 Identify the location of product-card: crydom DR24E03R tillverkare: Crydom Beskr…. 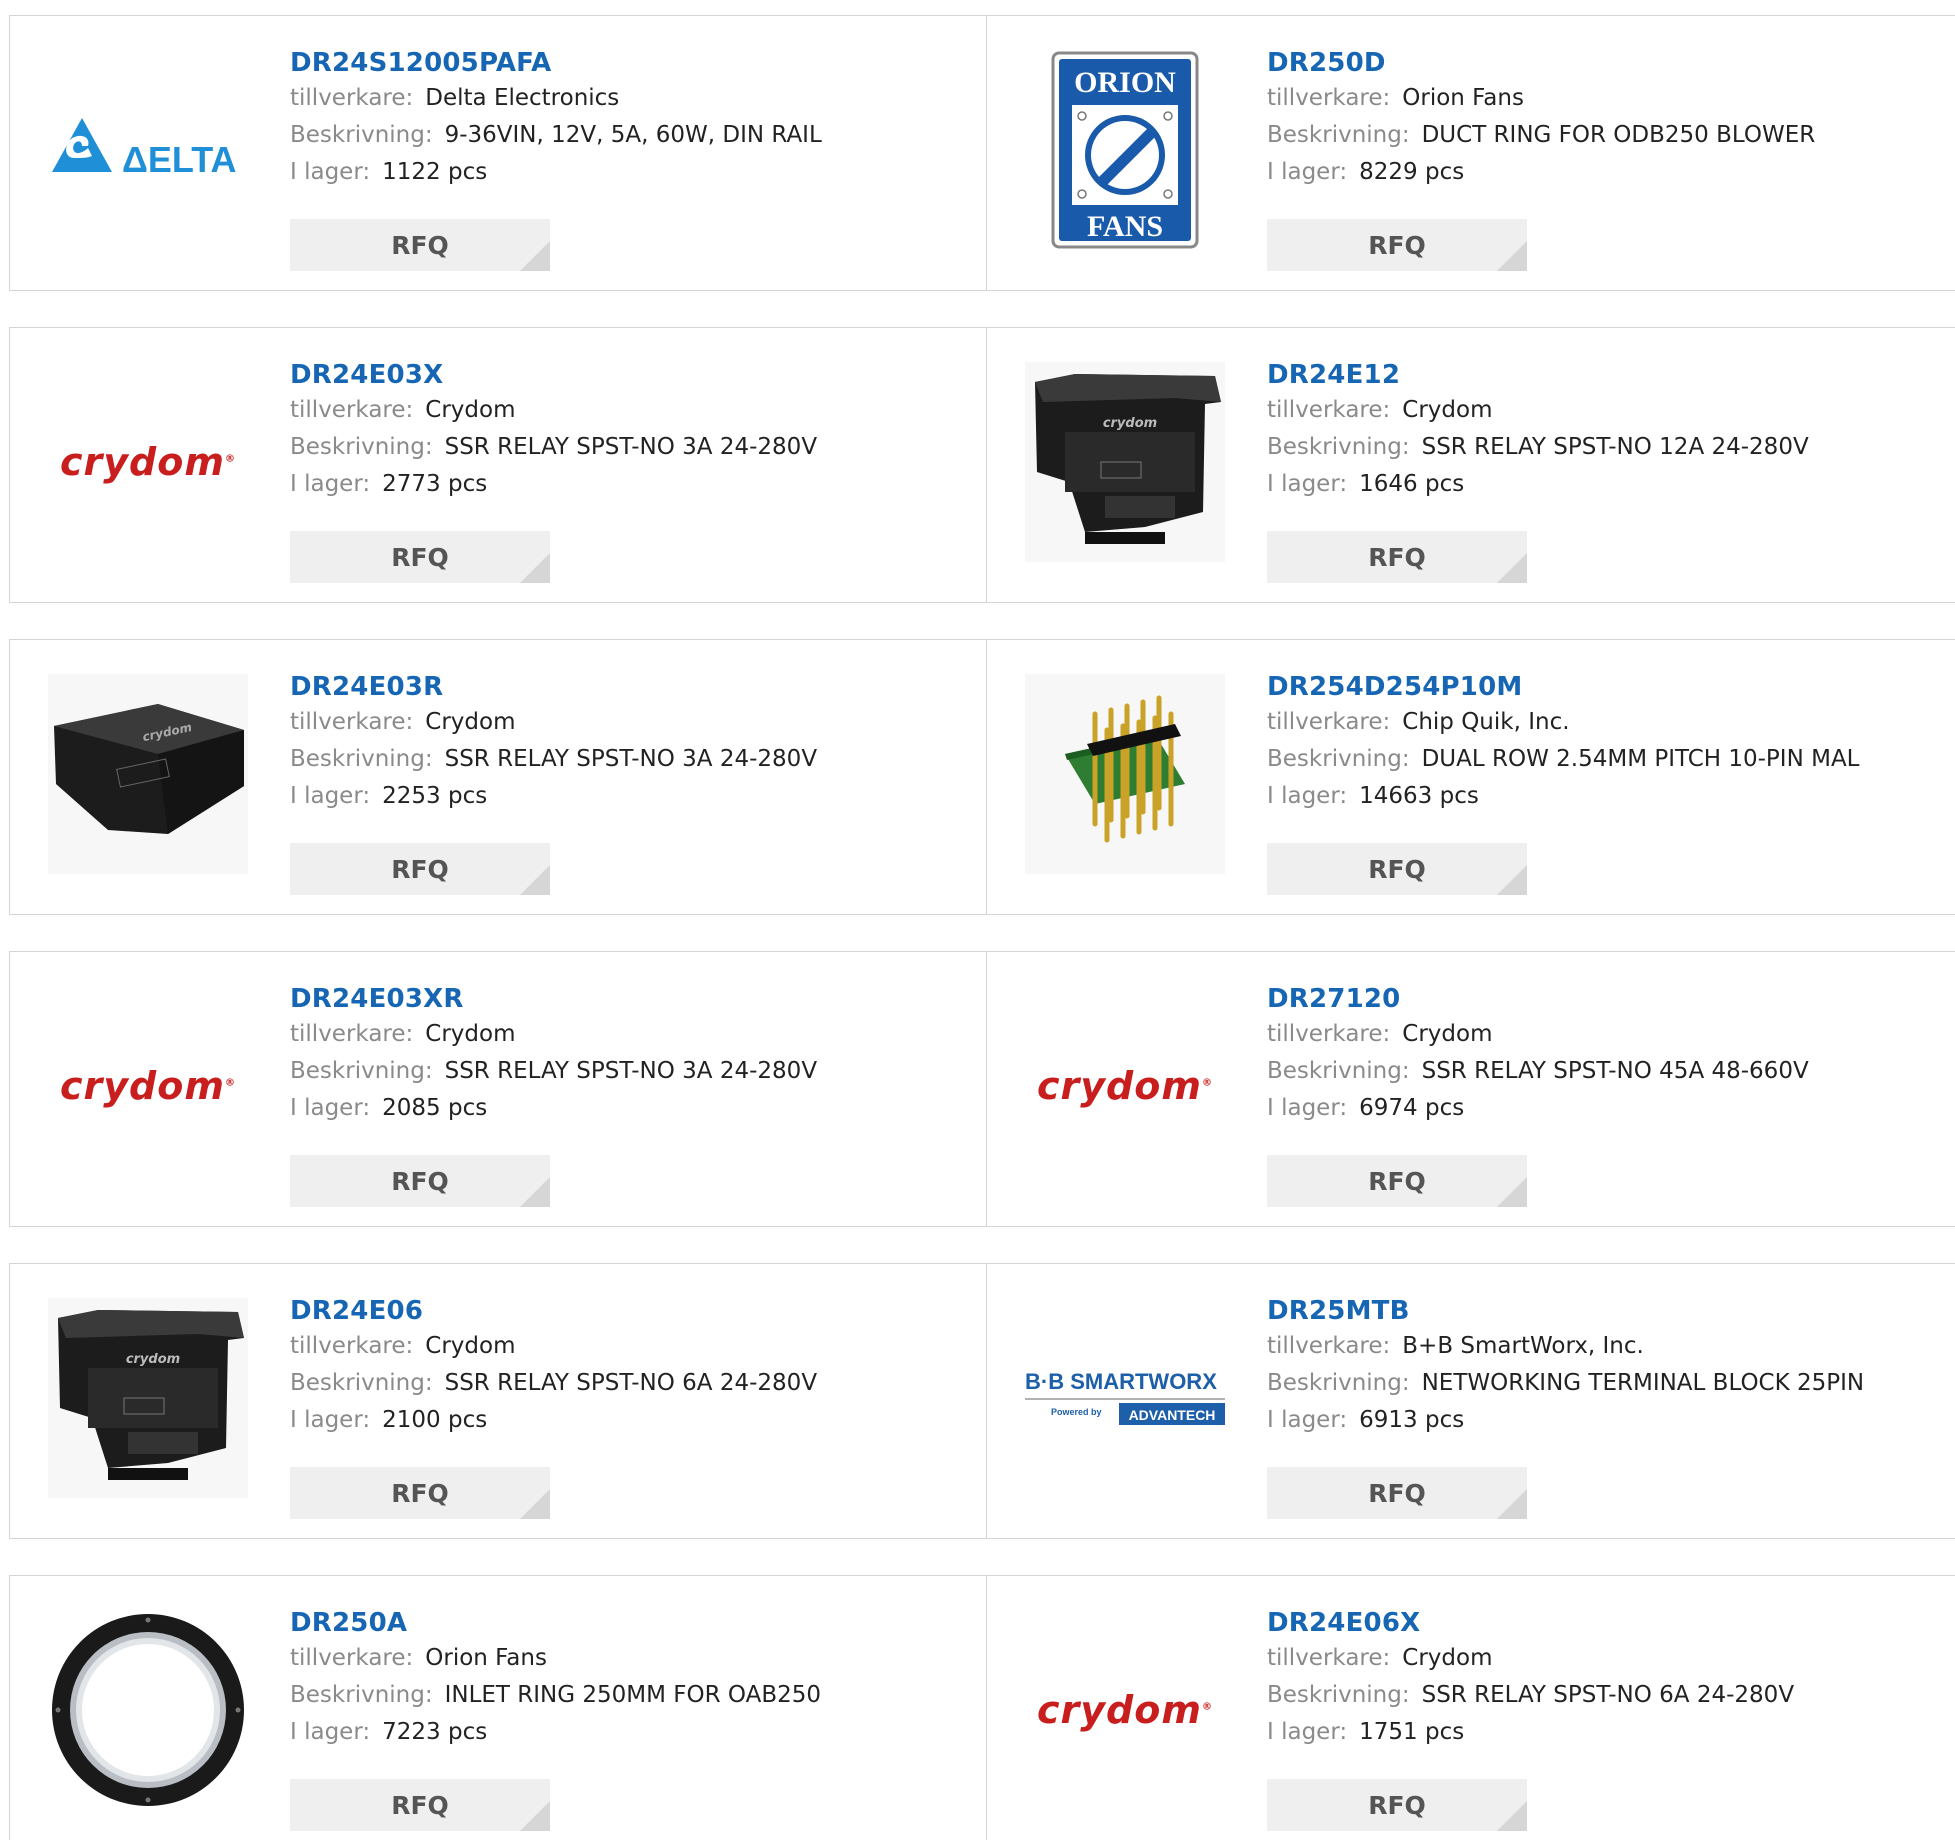
(498, 777).